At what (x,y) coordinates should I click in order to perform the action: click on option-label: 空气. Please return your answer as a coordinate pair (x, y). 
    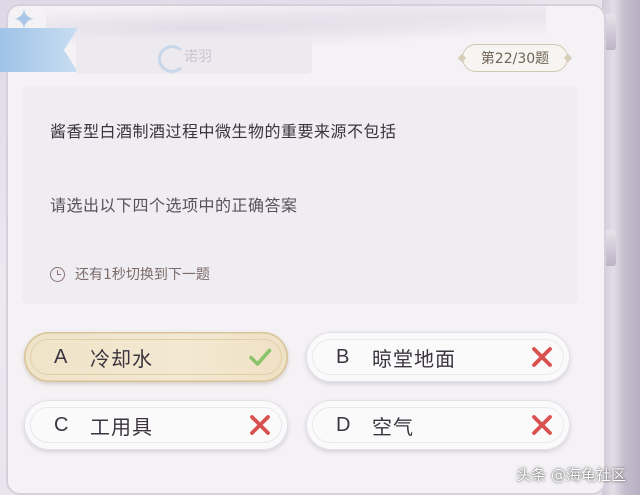
    Looking at the image, I should click on (393, 426).